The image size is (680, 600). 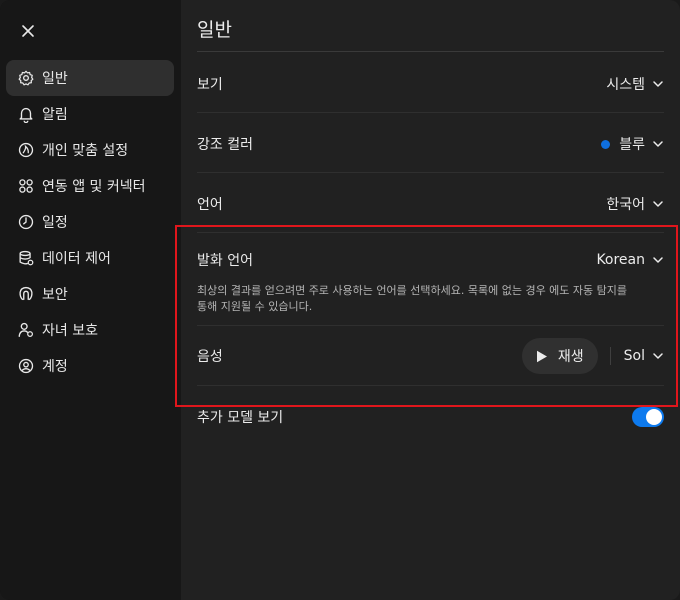 I want to click on spoken-language-dropdown: Korean, so click(x=630, y=260).